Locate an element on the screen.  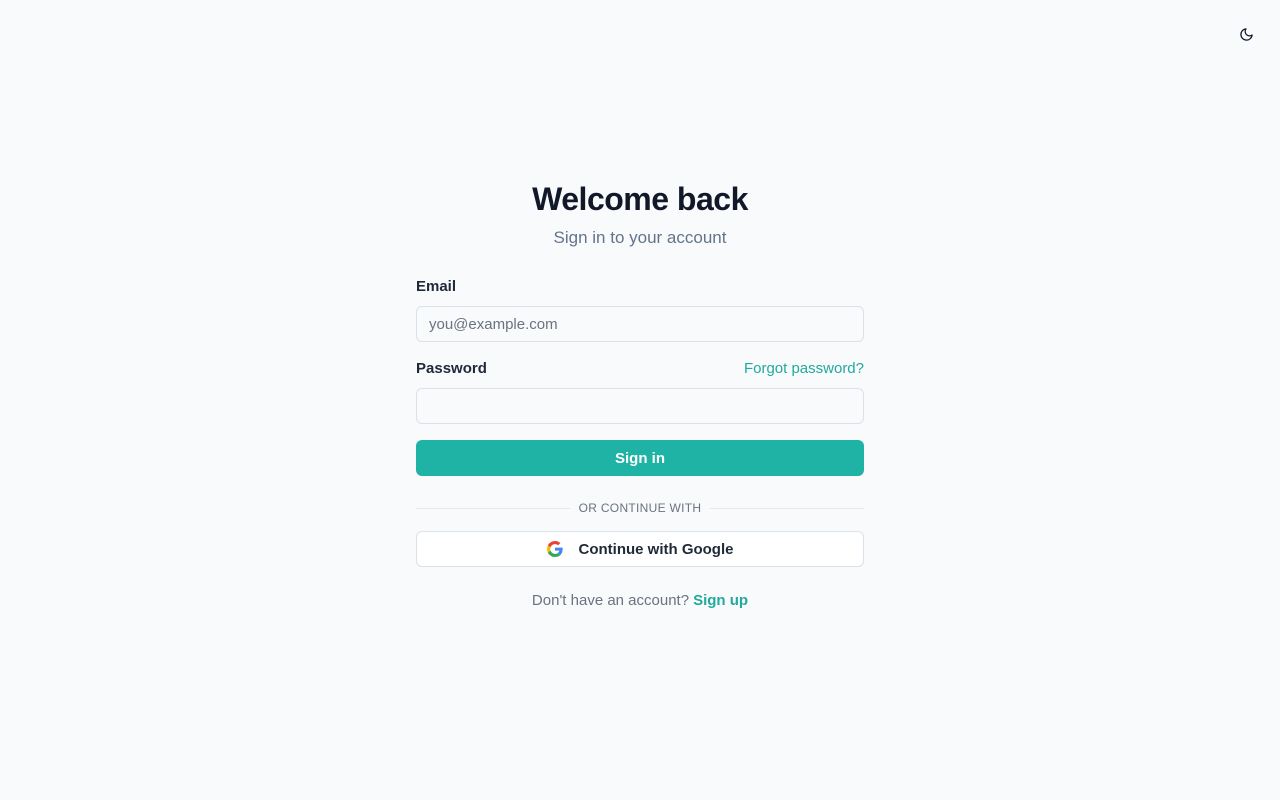
email-input is located at coordinates (640, 324).